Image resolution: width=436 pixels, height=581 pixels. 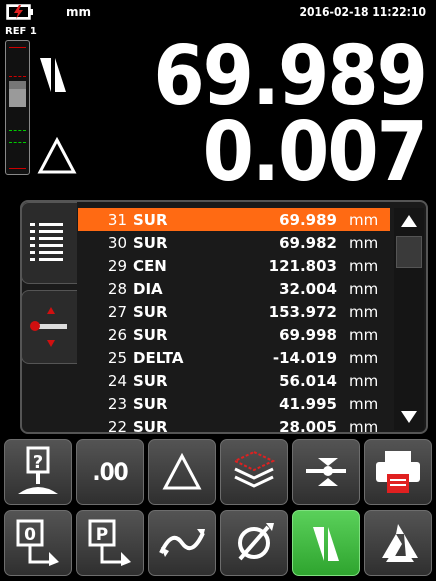 What do you see at coordinates (234, 426) in the screenshot?
I see `list-row: 22 SUR 28.005 mm` at bounding box center [234, 426].